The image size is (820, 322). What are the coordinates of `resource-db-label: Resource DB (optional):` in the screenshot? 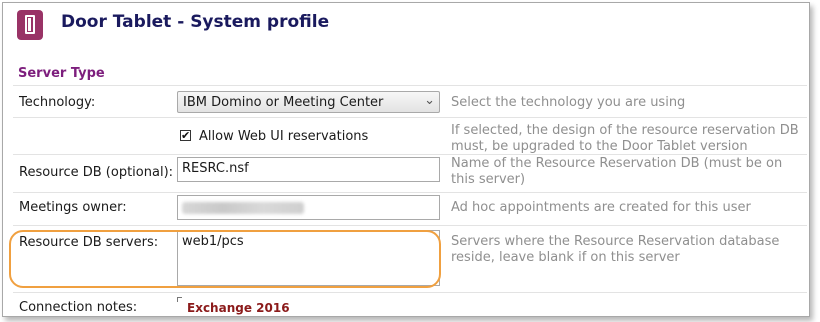 It's located at (96, 172).